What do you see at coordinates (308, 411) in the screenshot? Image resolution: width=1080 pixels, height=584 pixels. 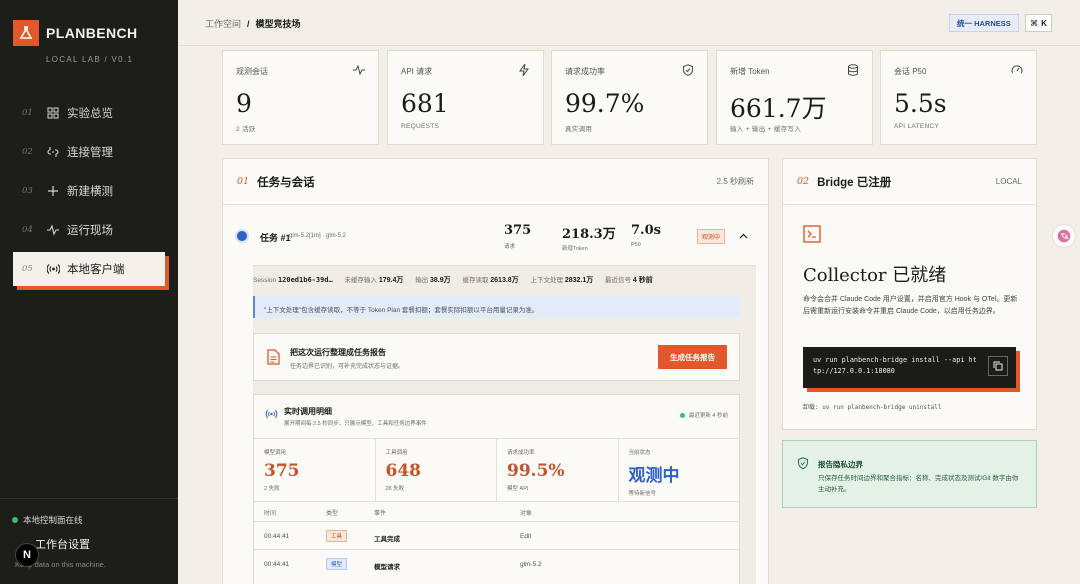 I see `live-title: 实时调用明细` at bounding box center [308, 411].